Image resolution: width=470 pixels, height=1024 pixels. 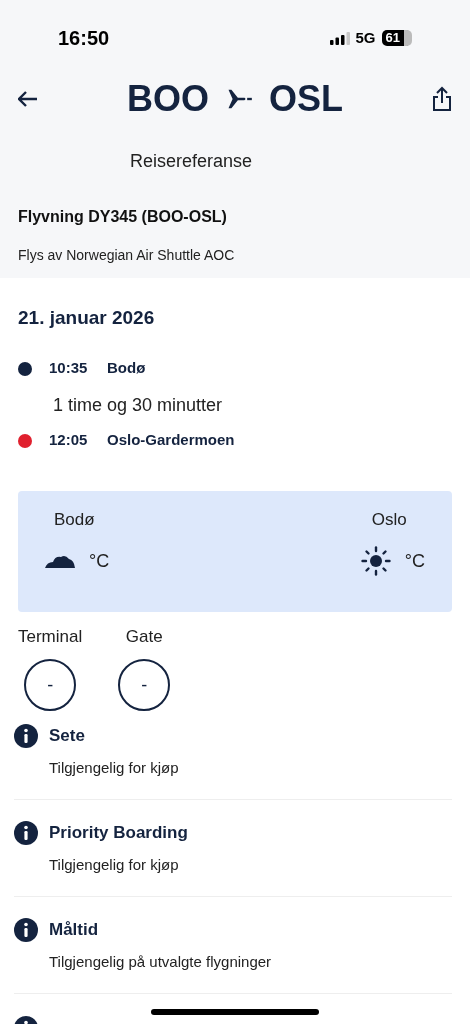 I want to click on stop-place: Oslo-Gardermoen, so click(x=171, y=440).